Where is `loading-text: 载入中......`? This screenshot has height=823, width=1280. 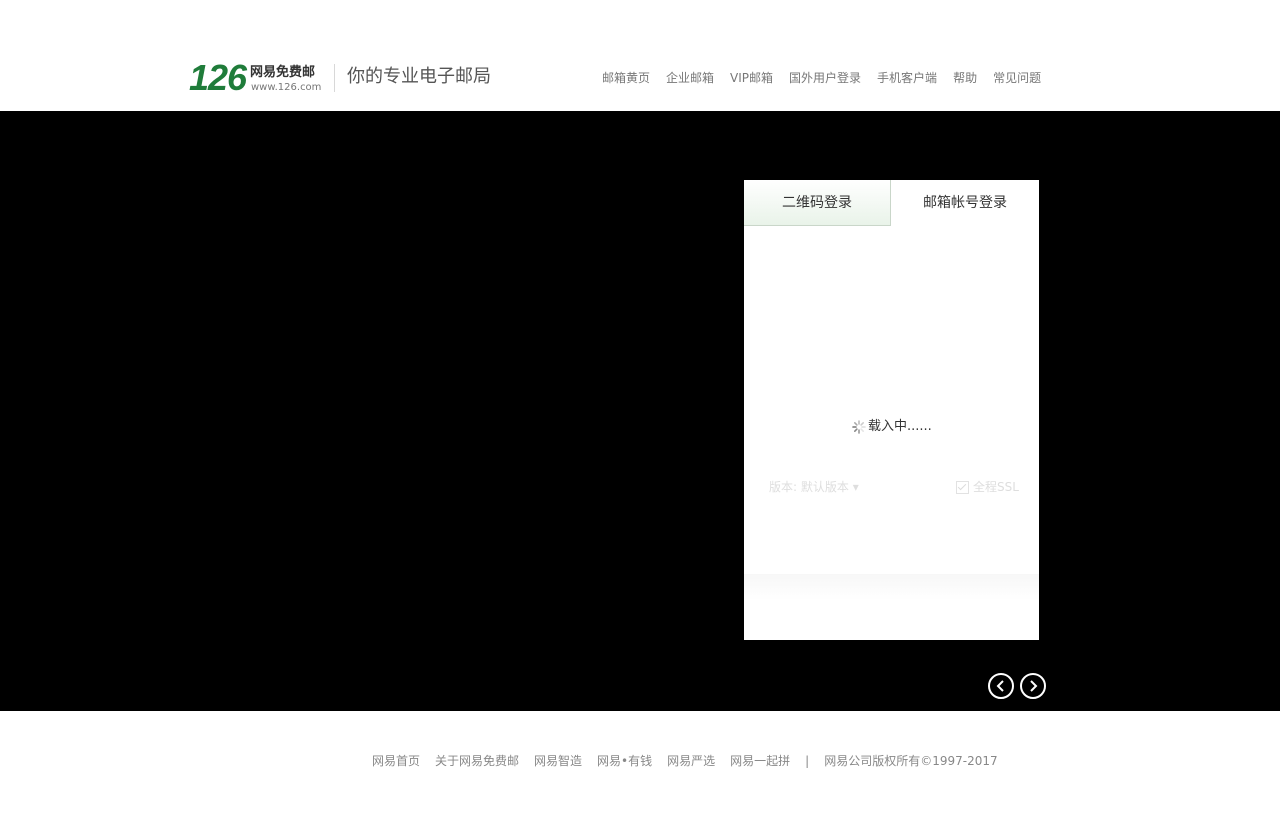 loading-text: 载入中...... is located at coordinates (900, 426).